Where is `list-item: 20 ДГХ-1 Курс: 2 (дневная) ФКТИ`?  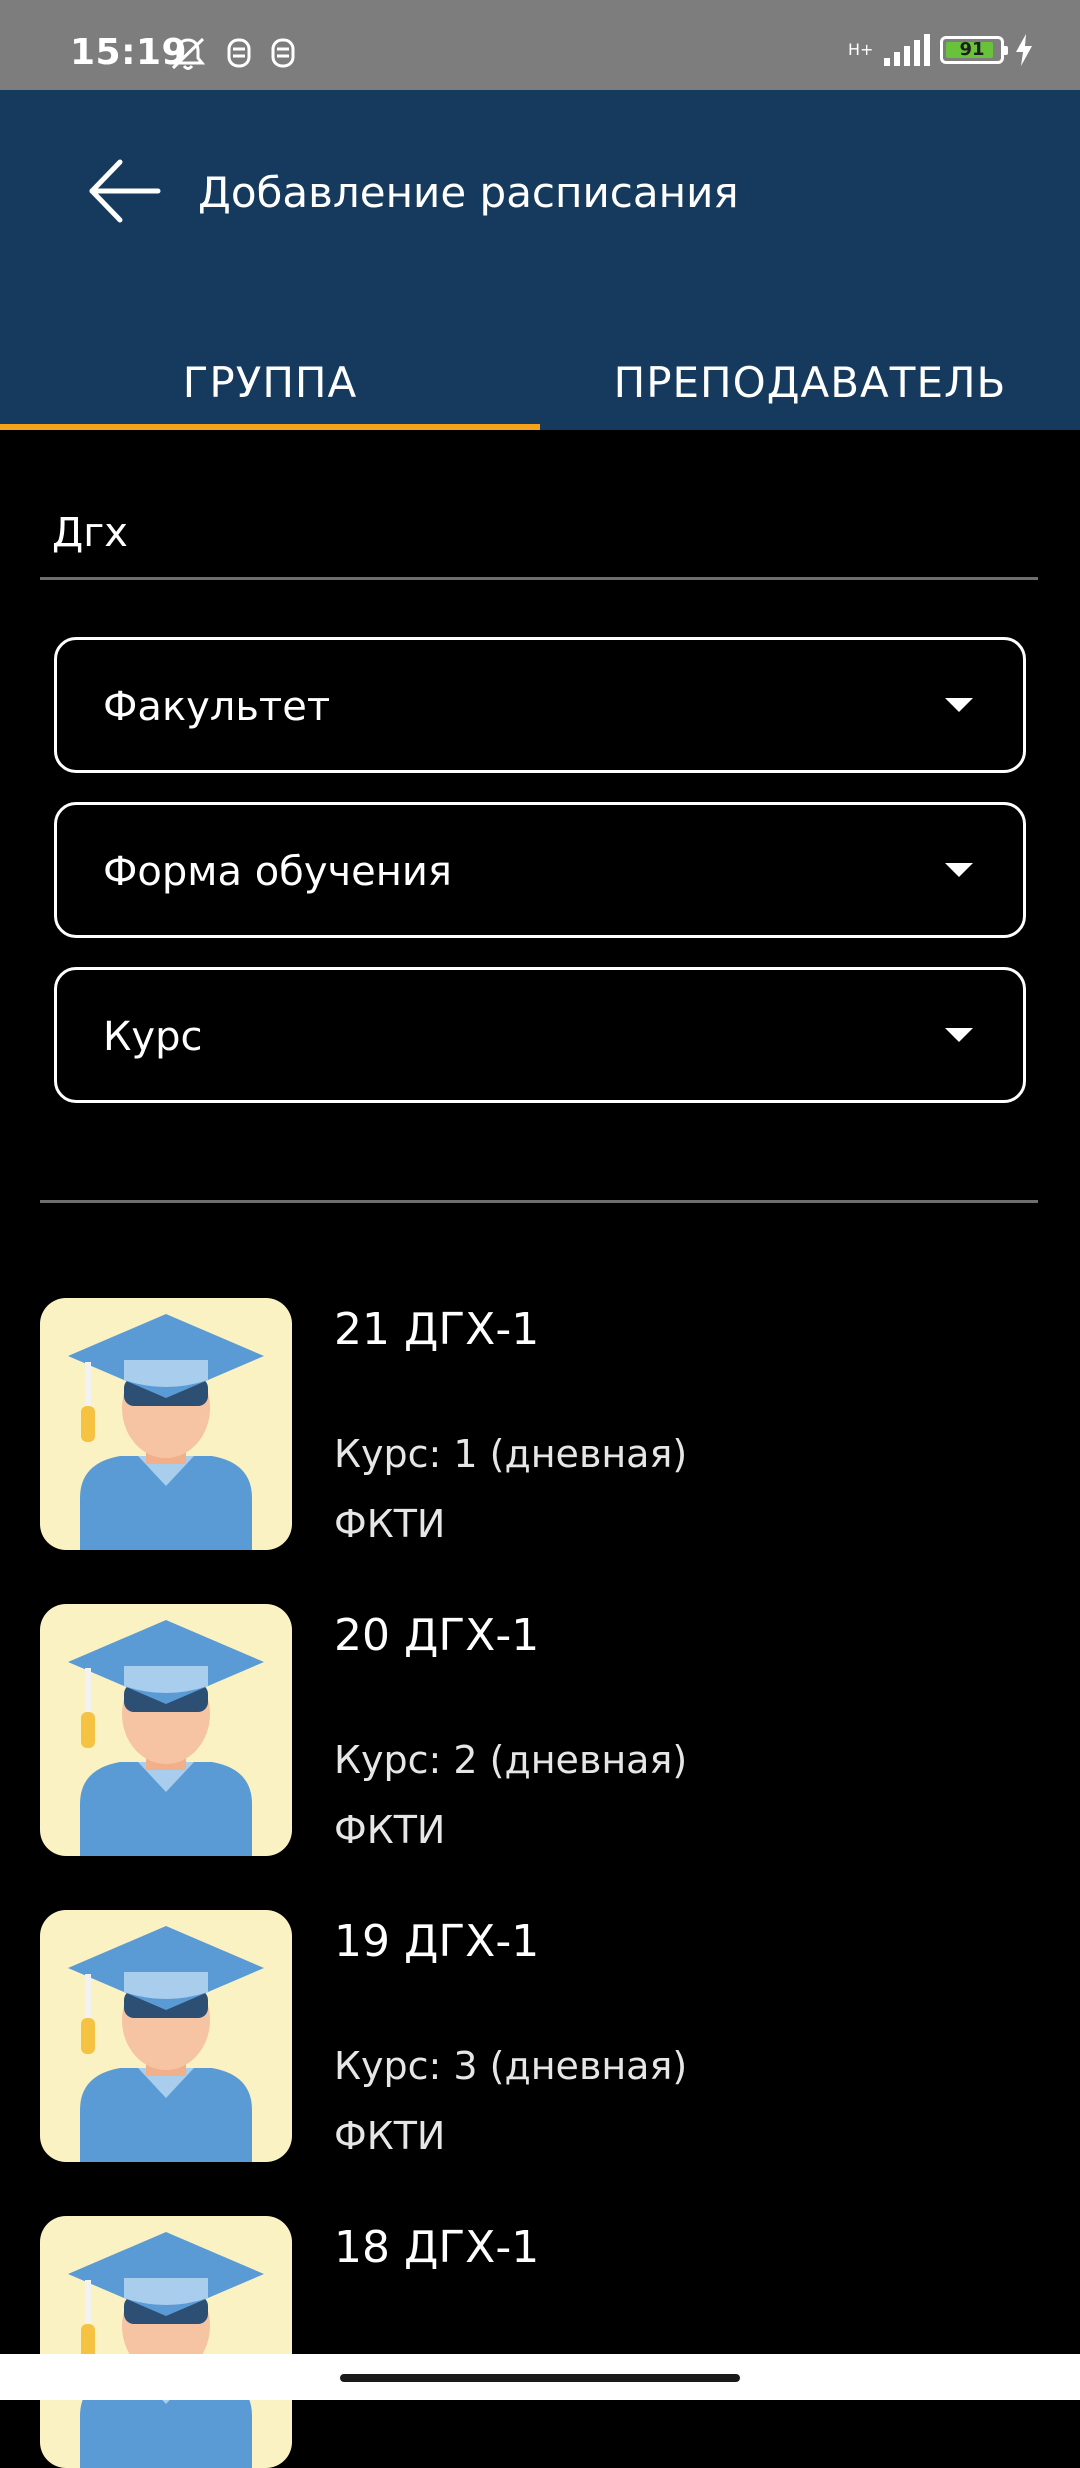 list-item: 20 ДГХ-1 Курс: 2 (дневная) ФКТИ is located at coordinates (540, 1730).